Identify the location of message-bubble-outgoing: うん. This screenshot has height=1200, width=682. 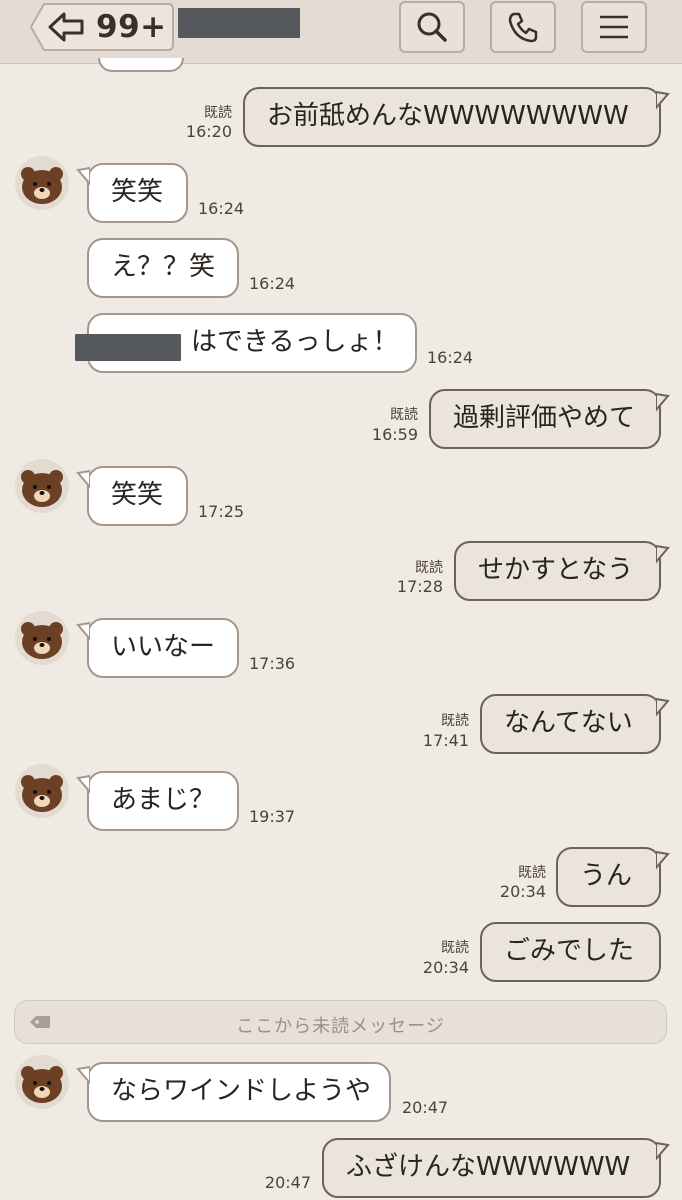
(608, 877).